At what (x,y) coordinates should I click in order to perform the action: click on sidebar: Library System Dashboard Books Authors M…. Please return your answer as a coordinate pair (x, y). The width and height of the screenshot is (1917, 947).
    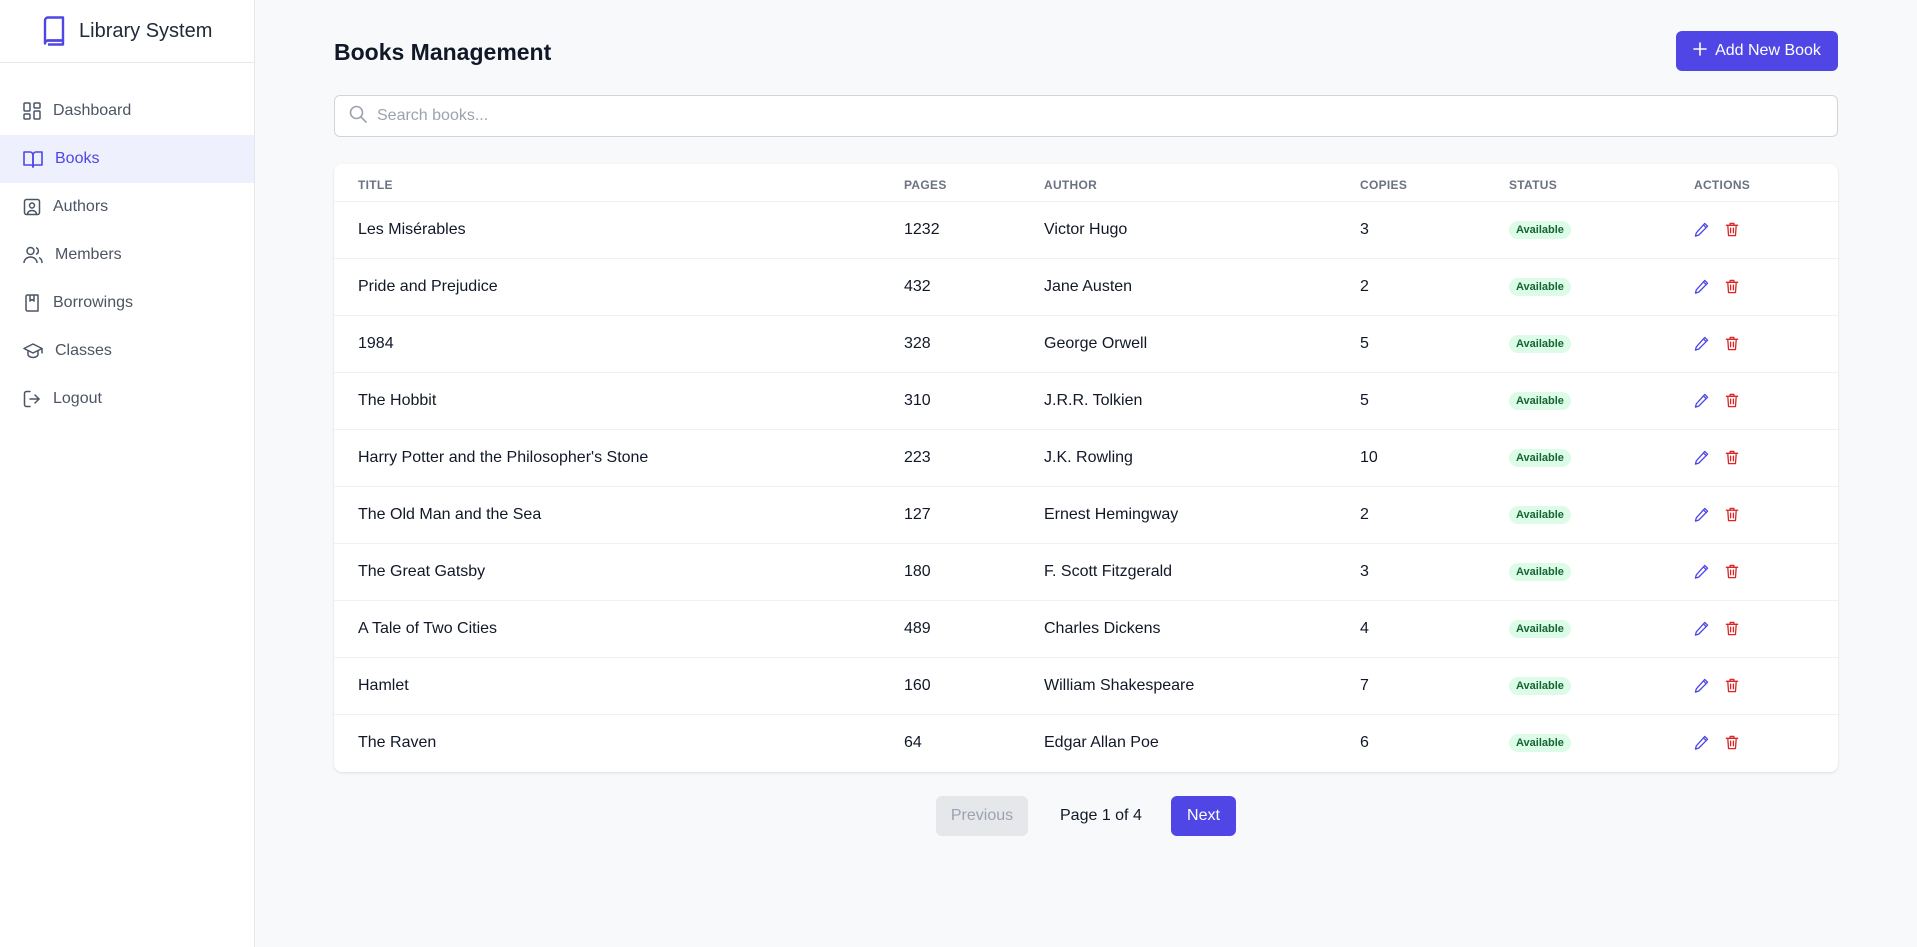
    Looking at the image, I should click on (127, 473).